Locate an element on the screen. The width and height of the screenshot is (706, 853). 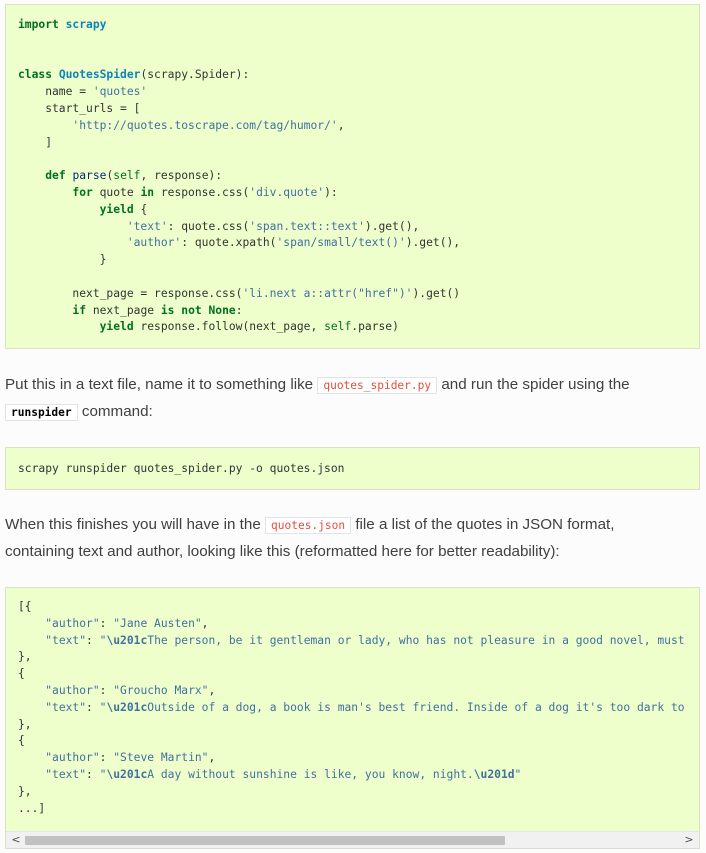
code-token: QuotesSpider is located at coordinates (99, 75).